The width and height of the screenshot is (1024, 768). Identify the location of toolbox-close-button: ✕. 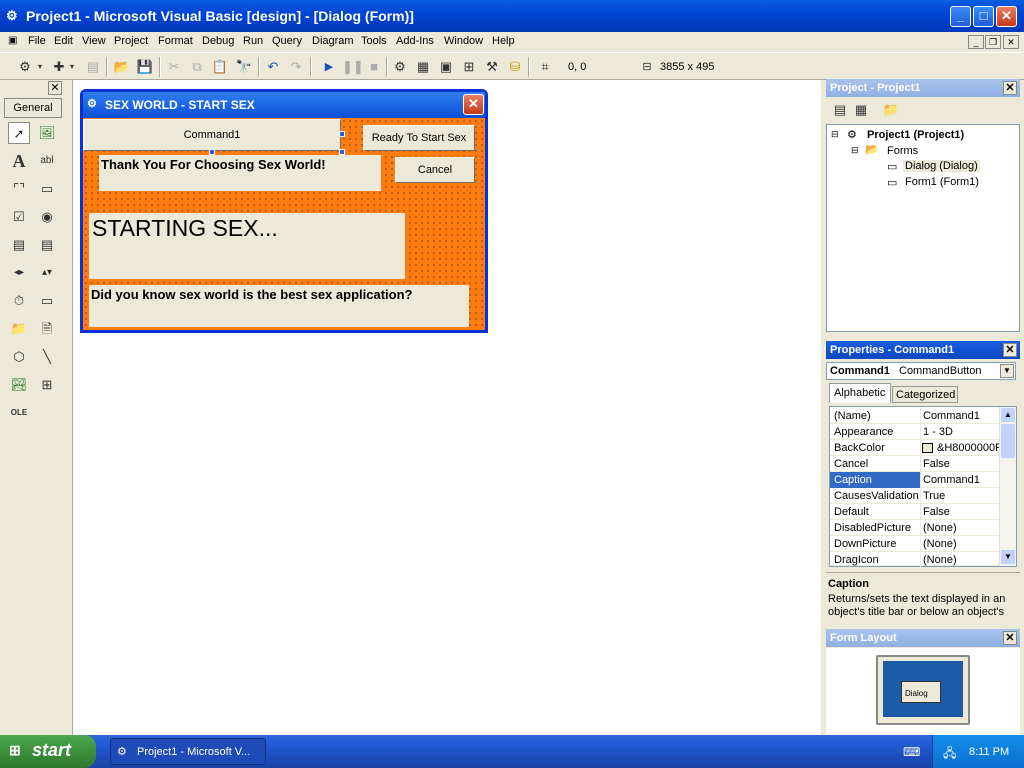
(55, 88).